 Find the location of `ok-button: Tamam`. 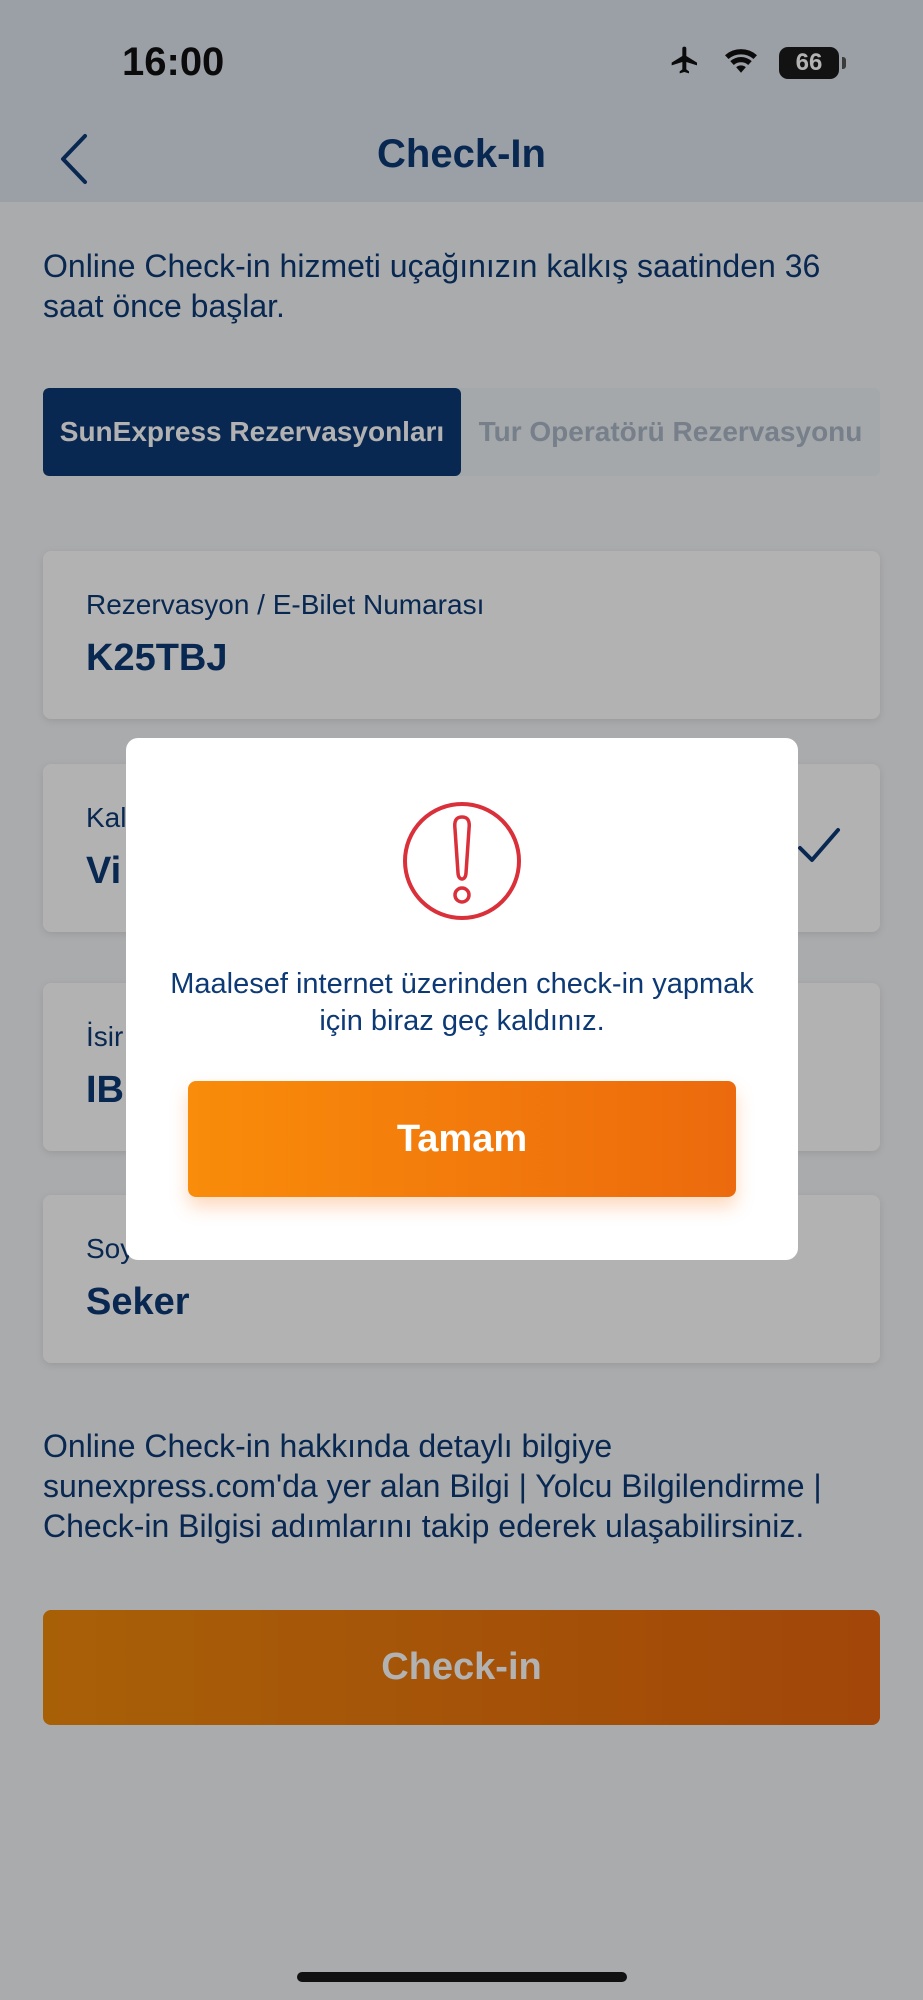

ok-button: Tamam is located at coordinates (462, 1139).